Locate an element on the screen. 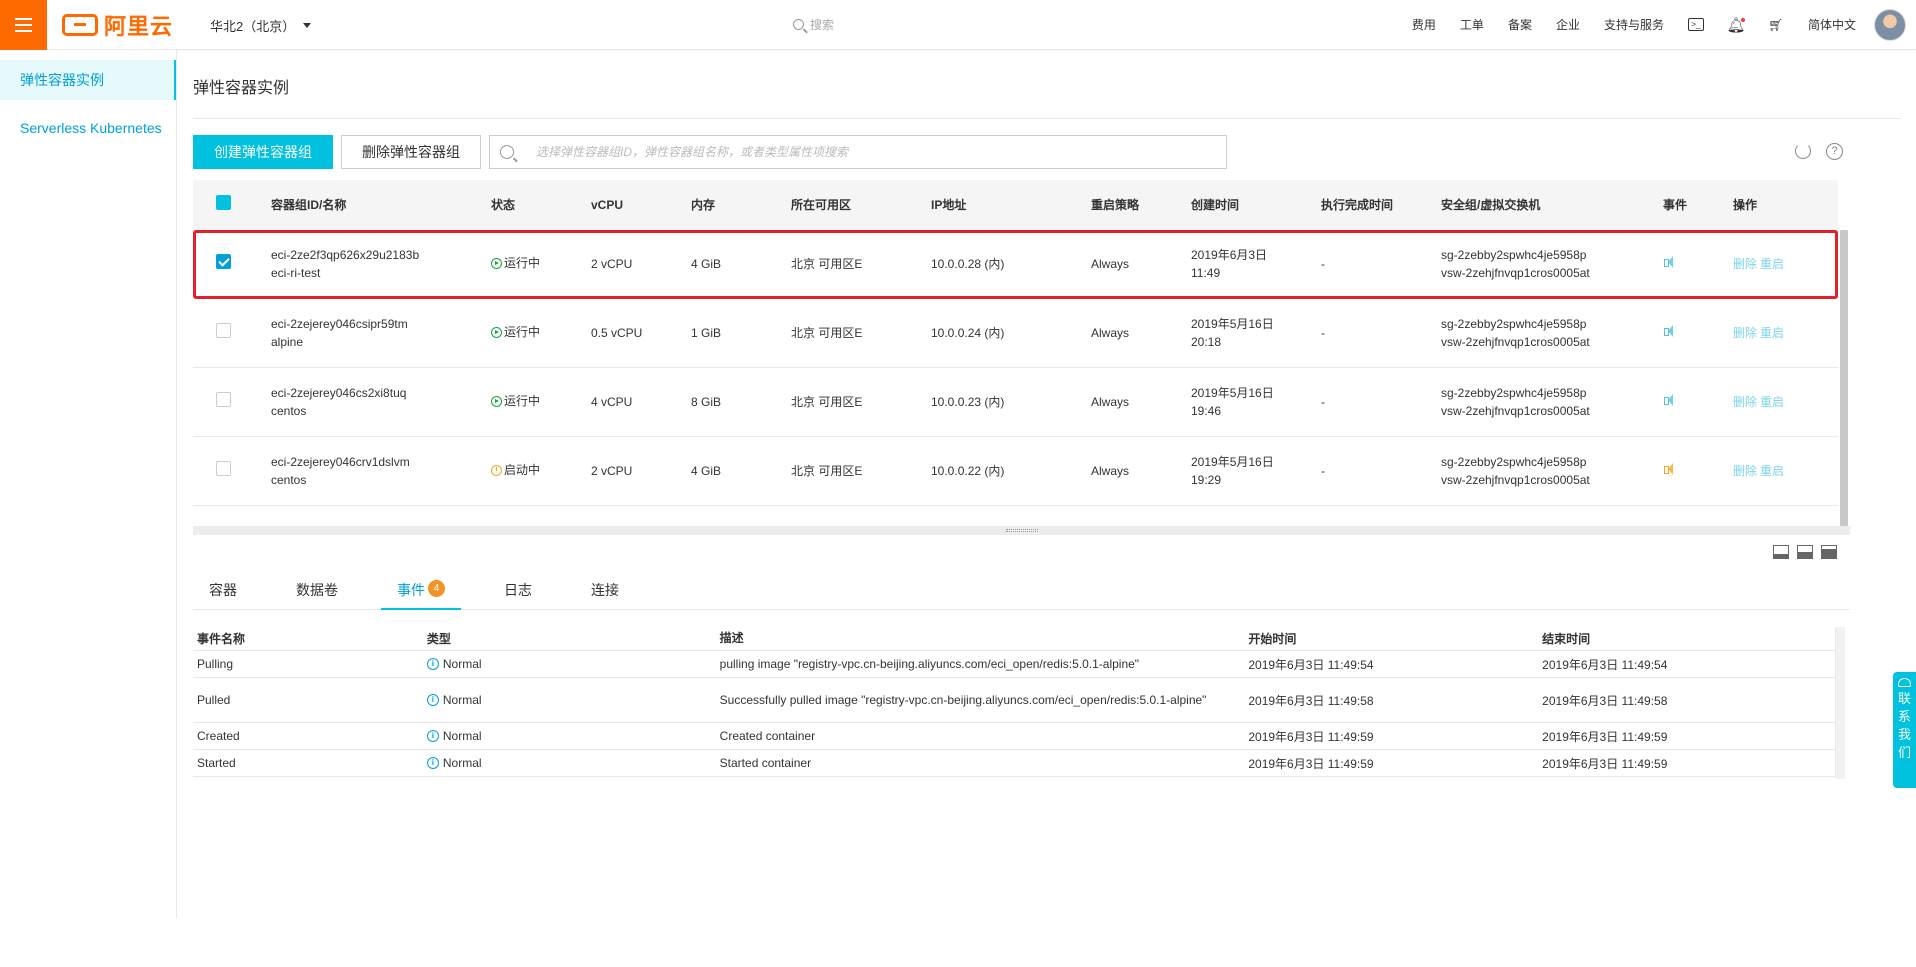  event-name: Started is located at coordinates (216, 763).